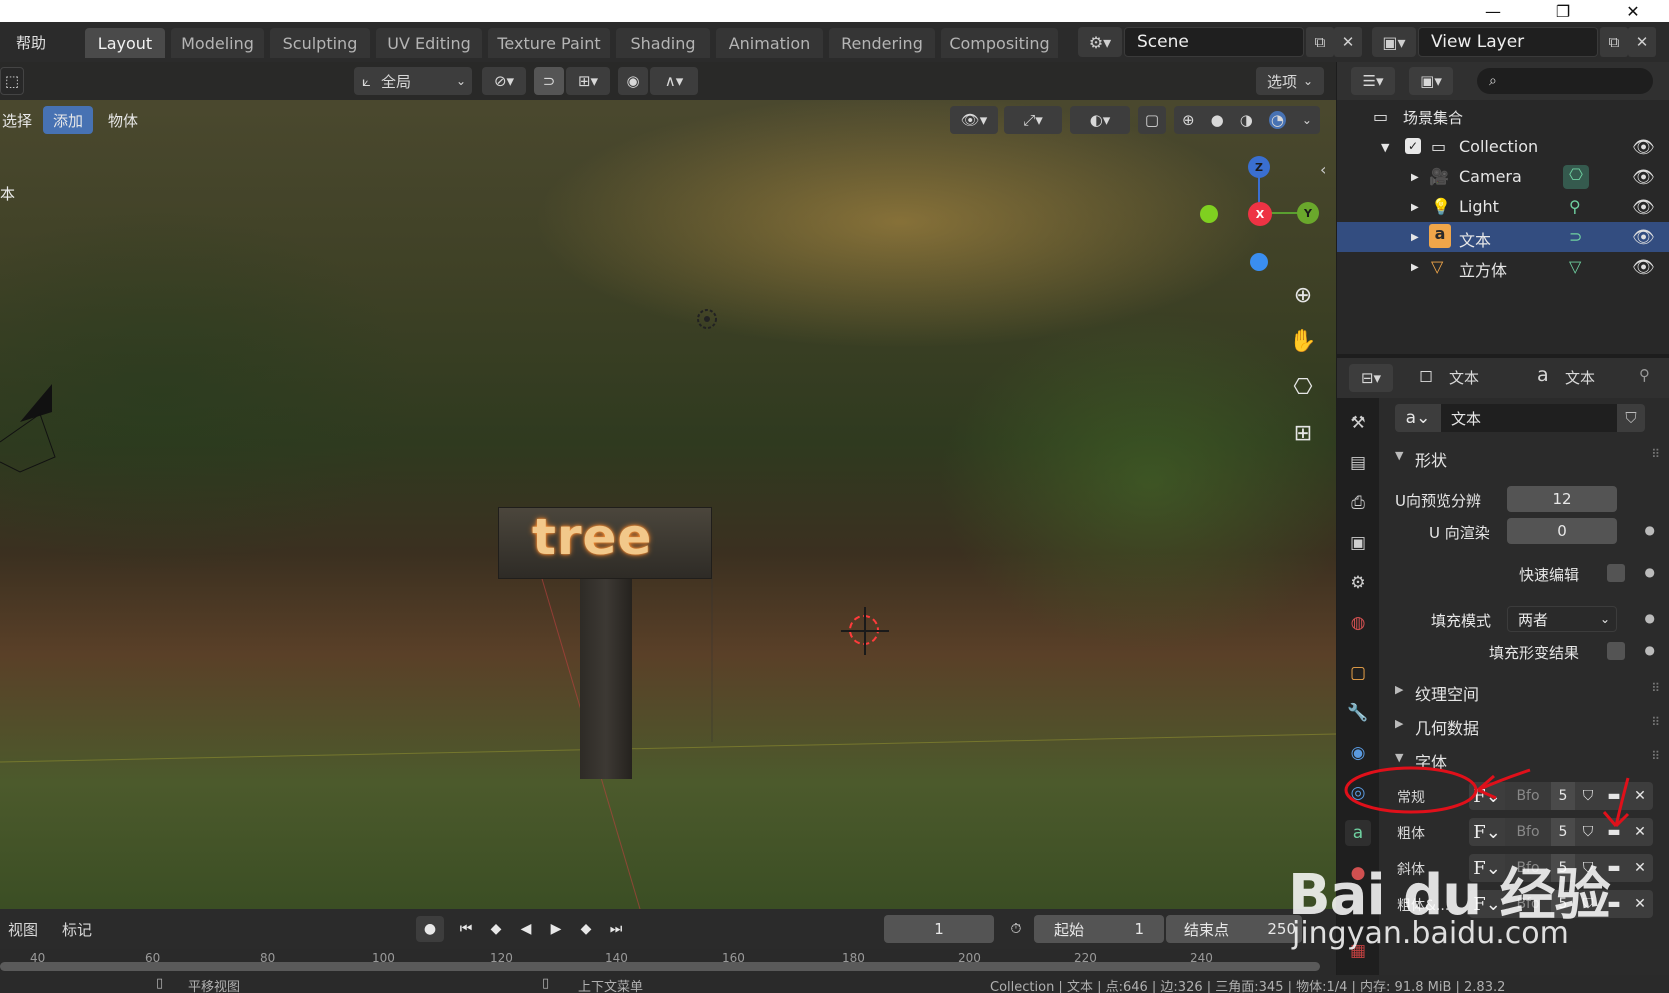 Image resolution: width=1669 pixels, height=993 pixels. What do you see at coordinates (1358, 793) in the screenshot?
I see `physics-tab-icon: ◎` at bounding box center [1358, 793].